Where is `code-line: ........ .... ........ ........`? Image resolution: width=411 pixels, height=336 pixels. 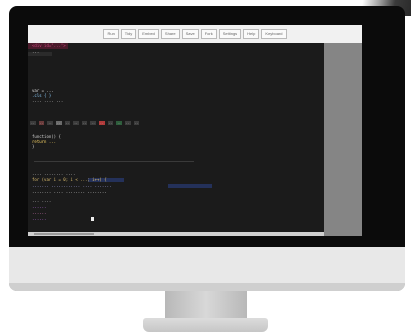 code-line: ........ .... ........ ........ is located at coordinates (69, 192).